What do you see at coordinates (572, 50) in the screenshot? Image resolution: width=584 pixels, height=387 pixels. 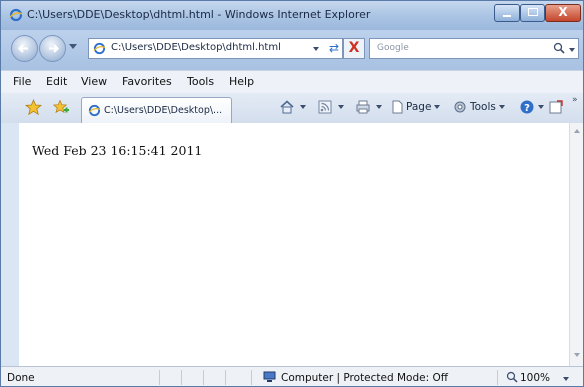 I see `search-options-dropdown-icon` at bounding box center [572, 50].